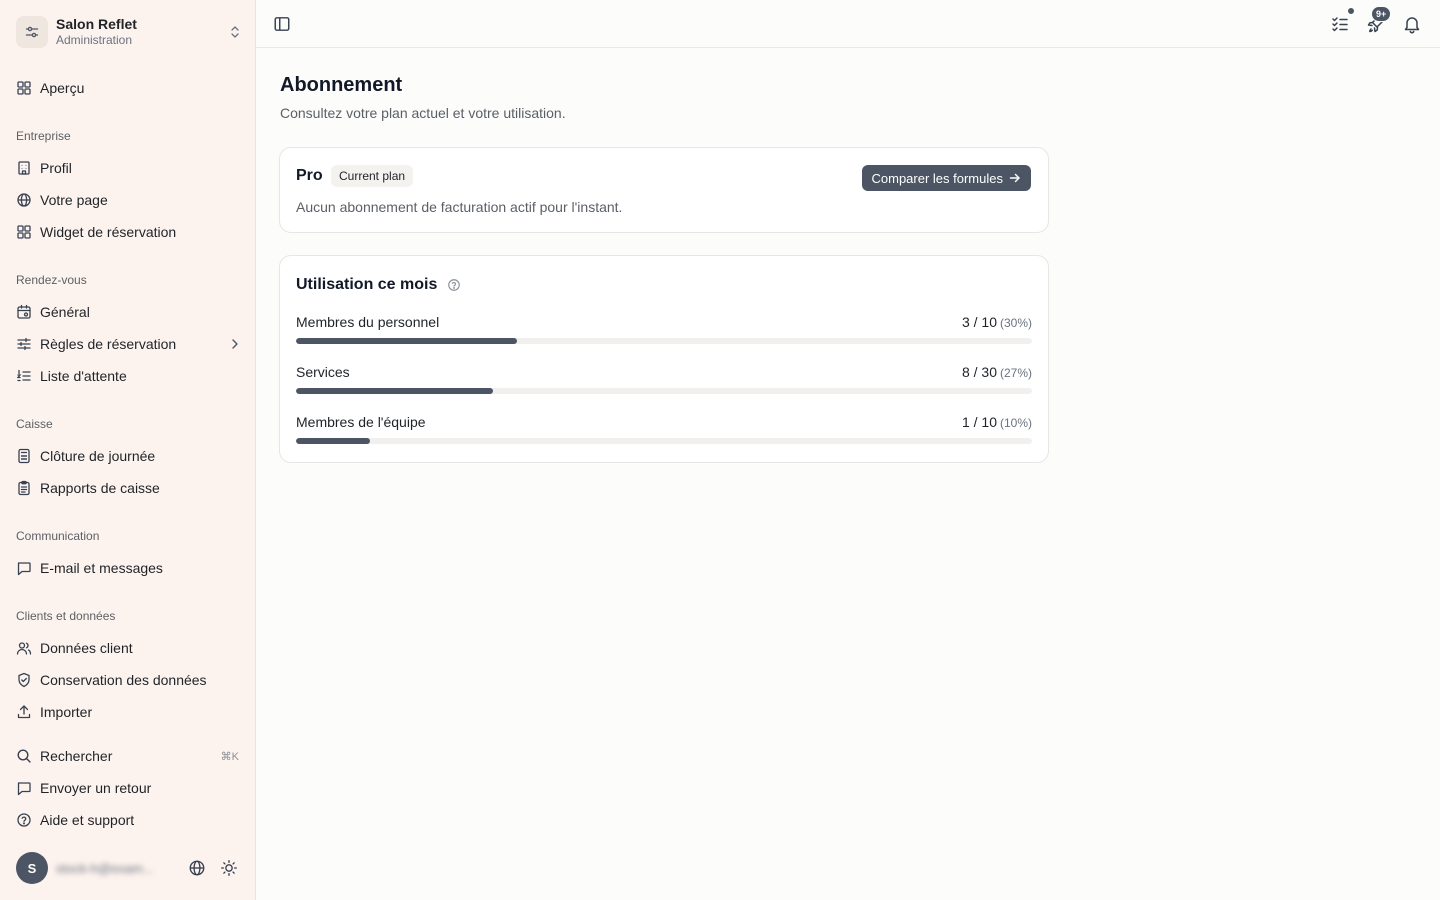 The image size is (1440, 900). Describe the element at coordinates (129, 376) in the screenshot. I see `sidebar-item-liste-attente: Liste d'attente` at that location.